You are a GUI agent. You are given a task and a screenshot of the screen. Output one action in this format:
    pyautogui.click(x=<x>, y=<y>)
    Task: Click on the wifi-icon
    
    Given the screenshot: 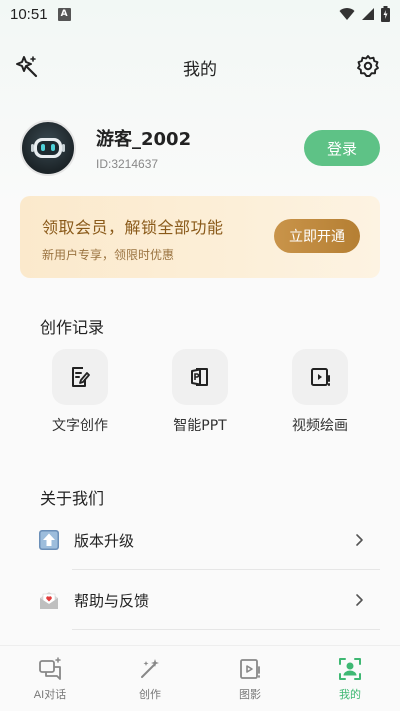 What is the action you would take?
    pyautogui.click(x=347, y=14)
    